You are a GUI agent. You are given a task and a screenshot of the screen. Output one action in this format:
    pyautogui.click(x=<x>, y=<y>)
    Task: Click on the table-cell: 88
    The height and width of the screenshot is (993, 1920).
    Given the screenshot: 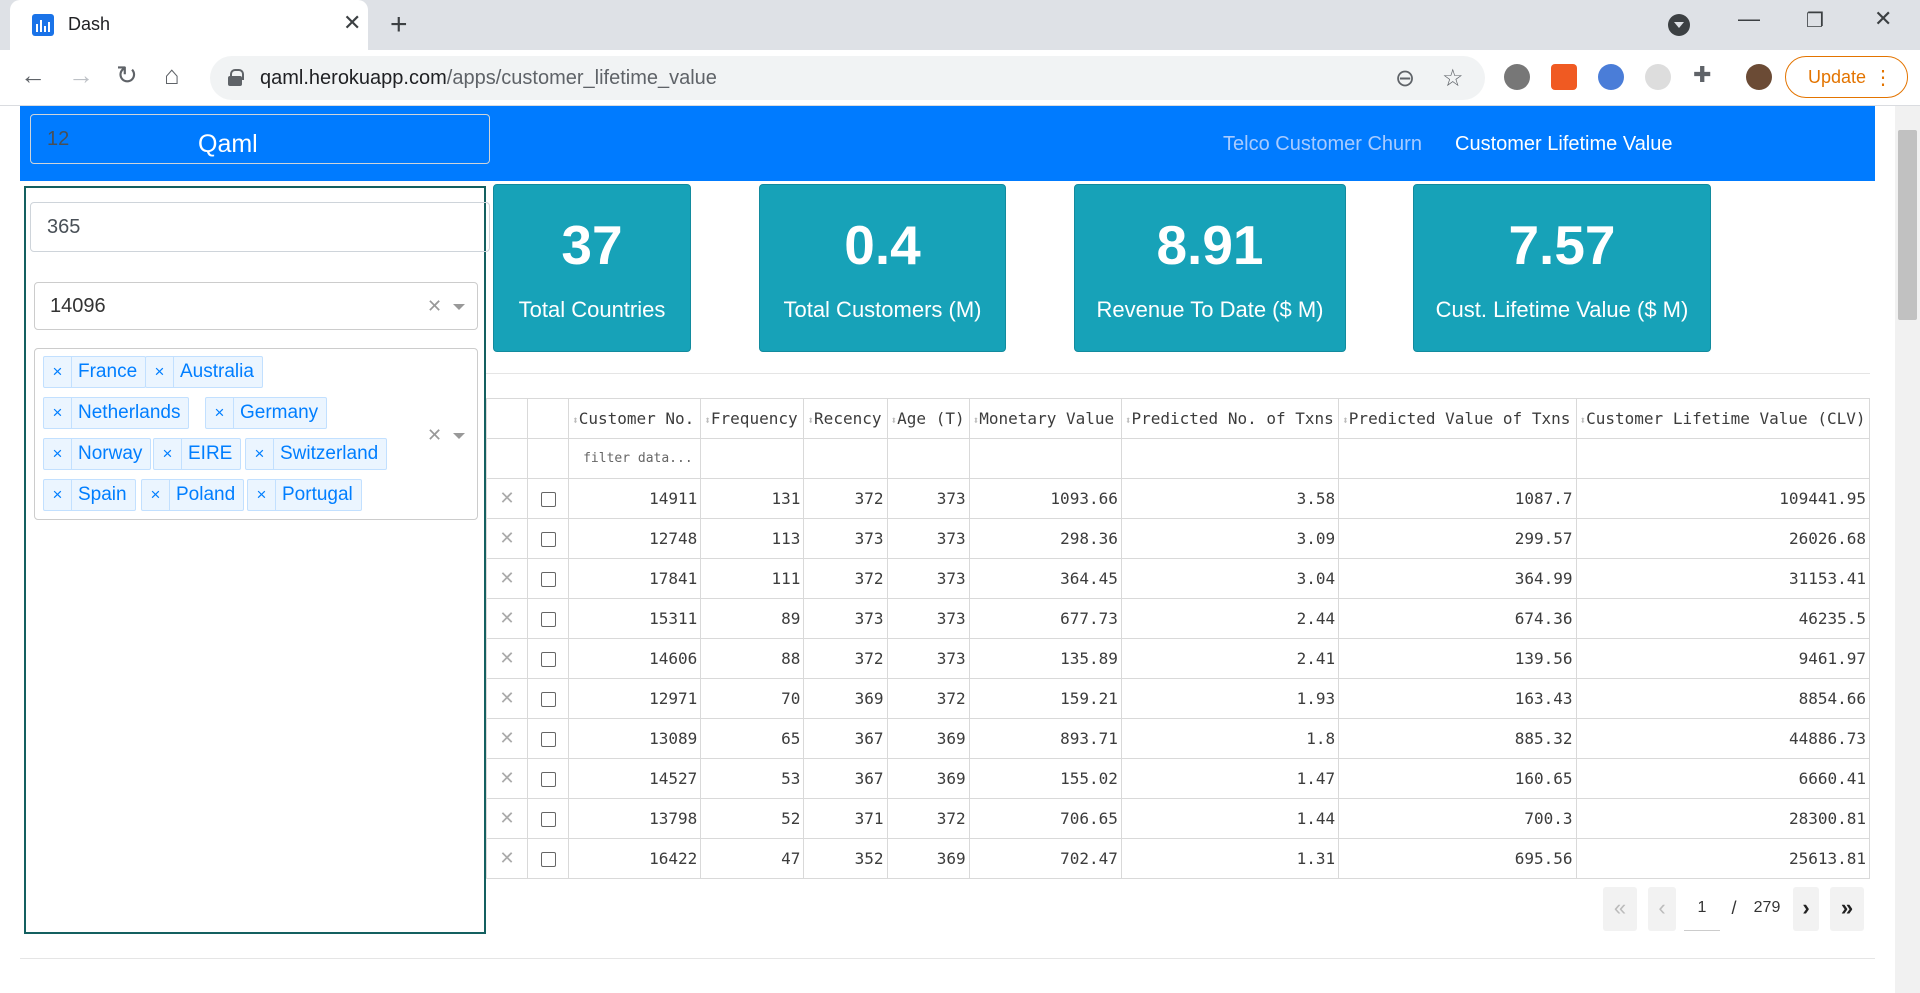 What is the action you would take?
    pyautogui.click(x=752, y=658)
    